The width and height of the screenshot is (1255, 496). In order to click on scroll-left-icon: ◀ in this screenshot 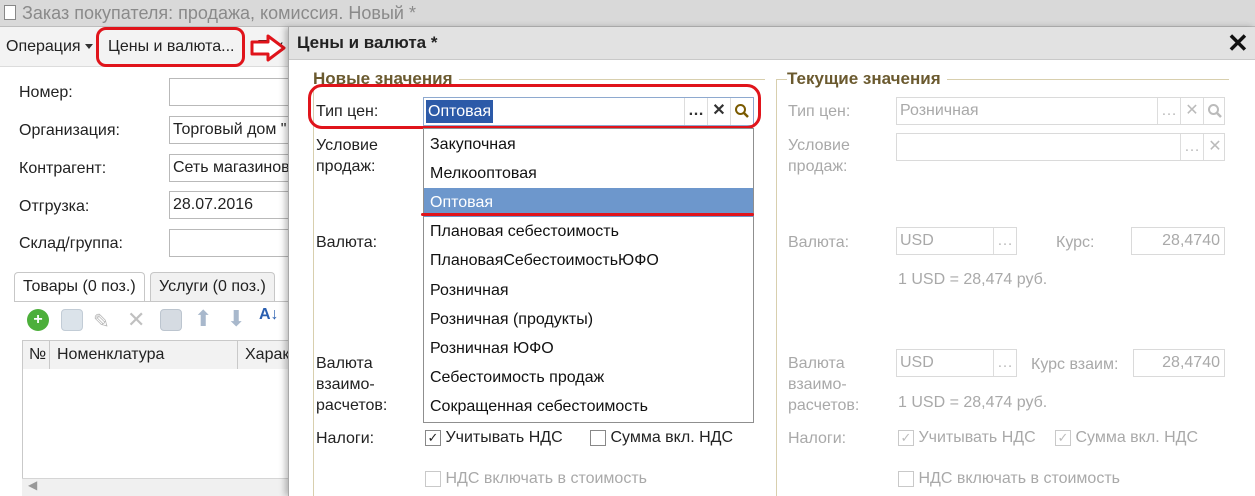, I will do `click(32, 485)`.